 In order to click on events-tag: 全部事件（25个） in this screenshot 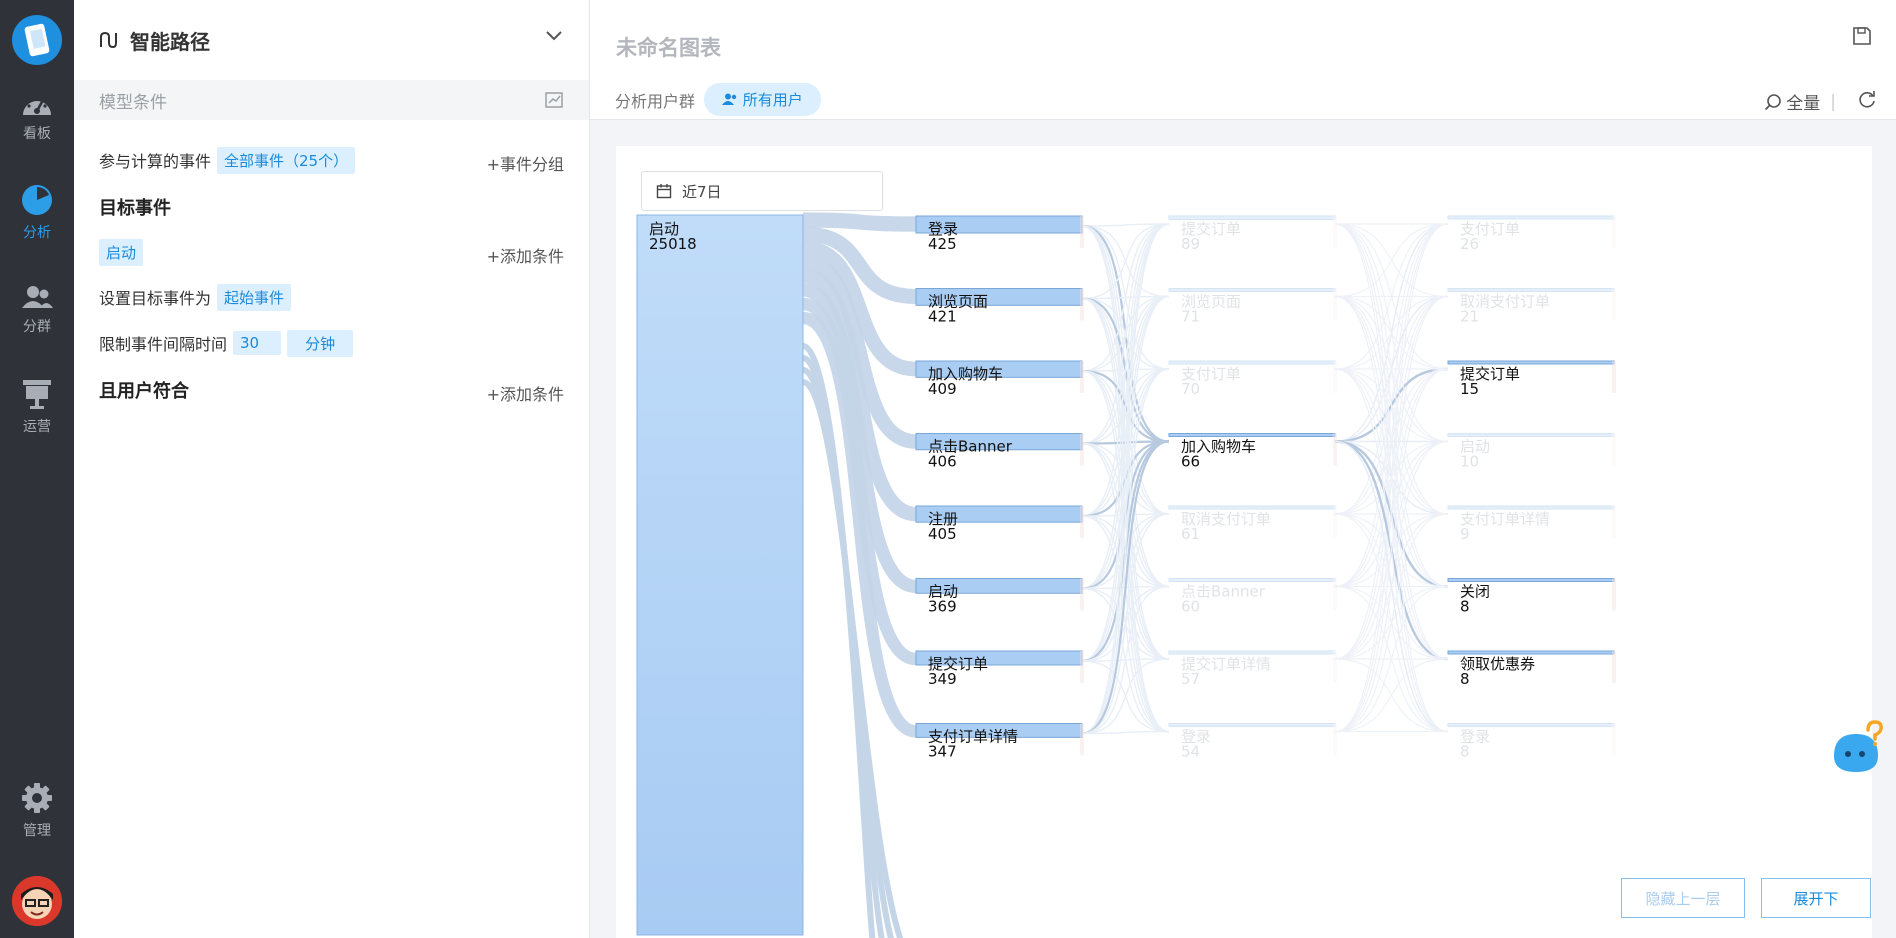, I will do `click(286, 160)`.